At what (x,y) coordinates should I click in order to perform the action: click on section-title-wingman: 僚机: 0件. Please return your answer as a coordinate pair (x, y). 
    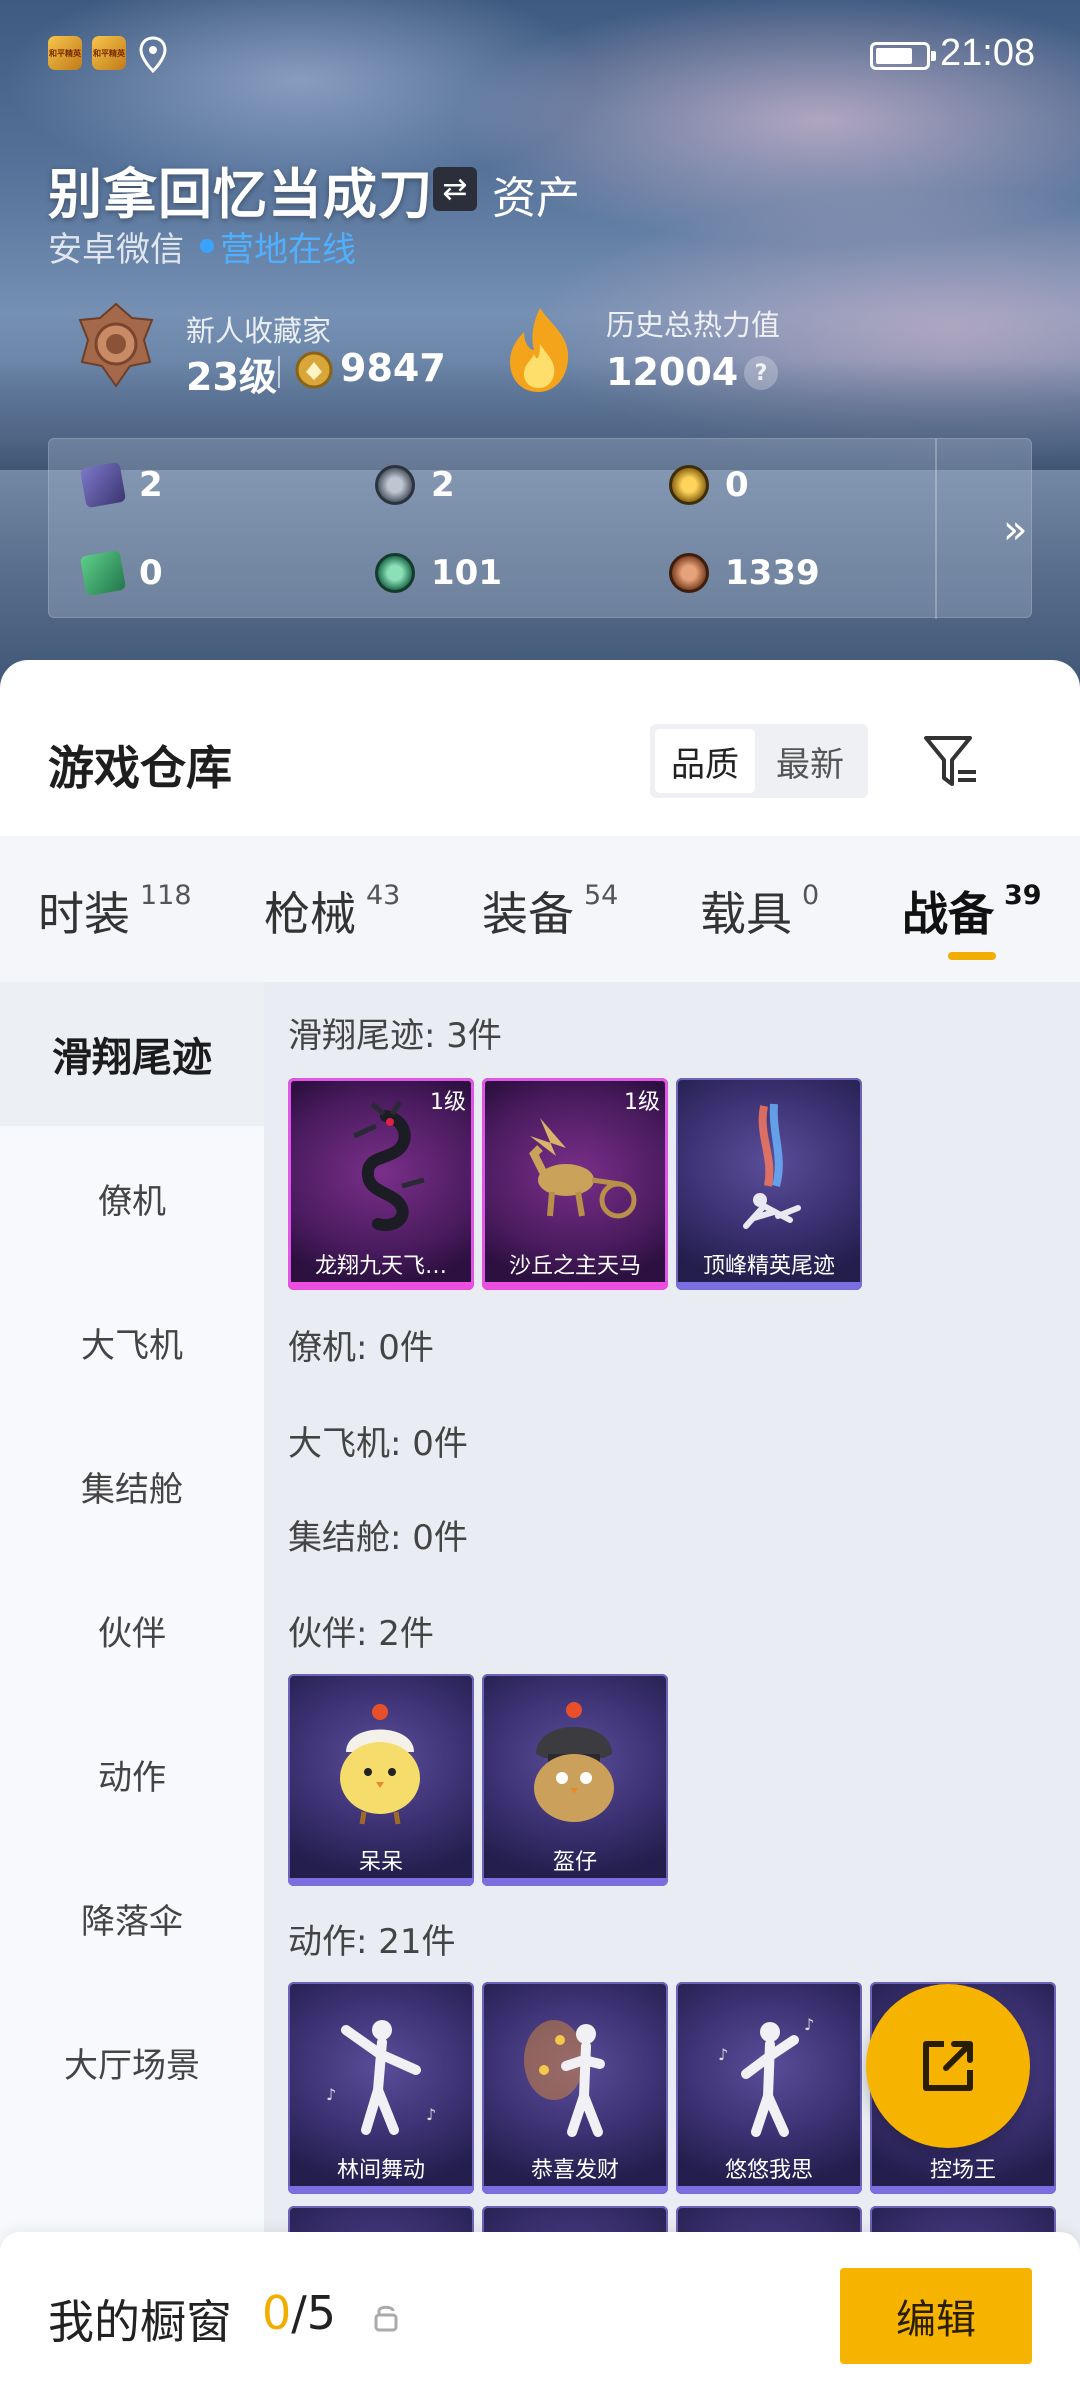
    Looking at the image, I should click on (361, 1348).